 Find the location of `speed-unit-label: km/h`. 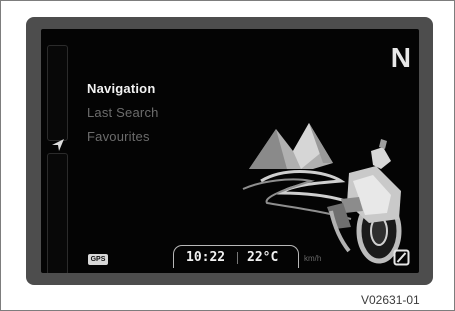

speed-unit-label: km/h is located at coordinates (313, 258).